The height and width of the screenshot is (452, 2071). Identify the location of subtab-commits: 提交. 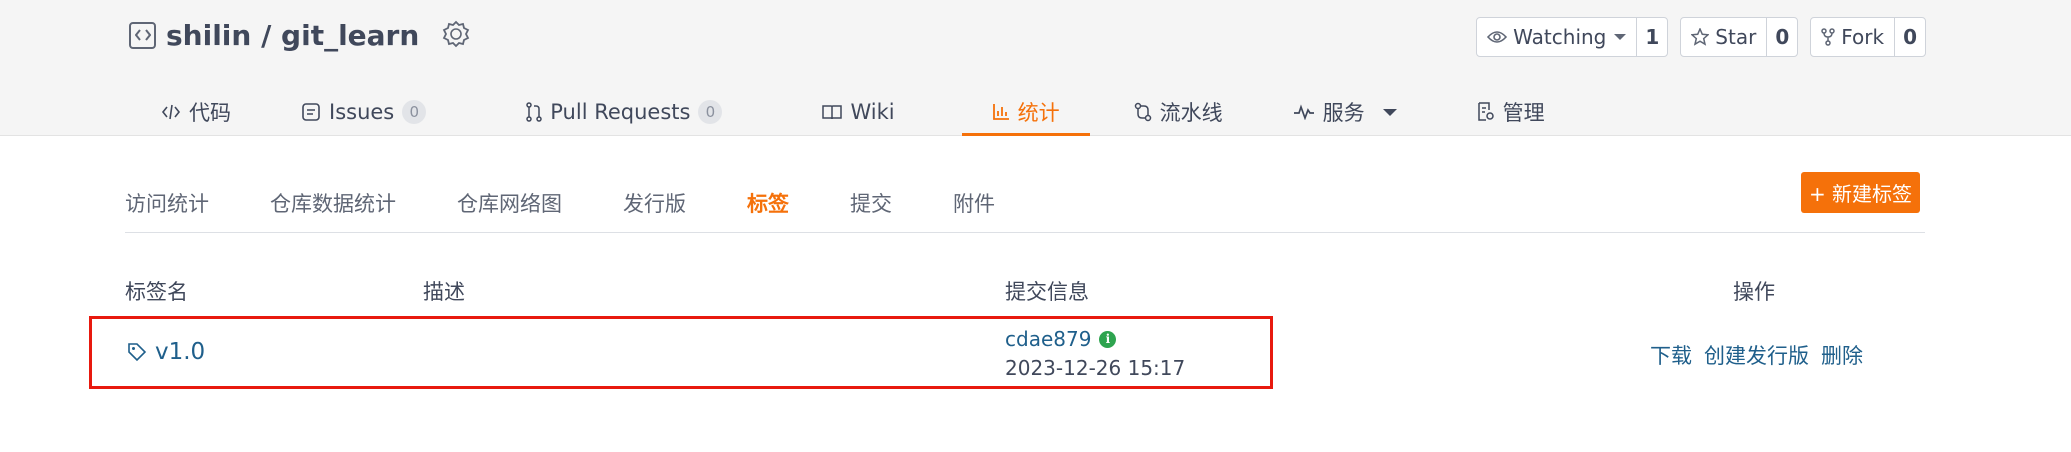
(871, 204).